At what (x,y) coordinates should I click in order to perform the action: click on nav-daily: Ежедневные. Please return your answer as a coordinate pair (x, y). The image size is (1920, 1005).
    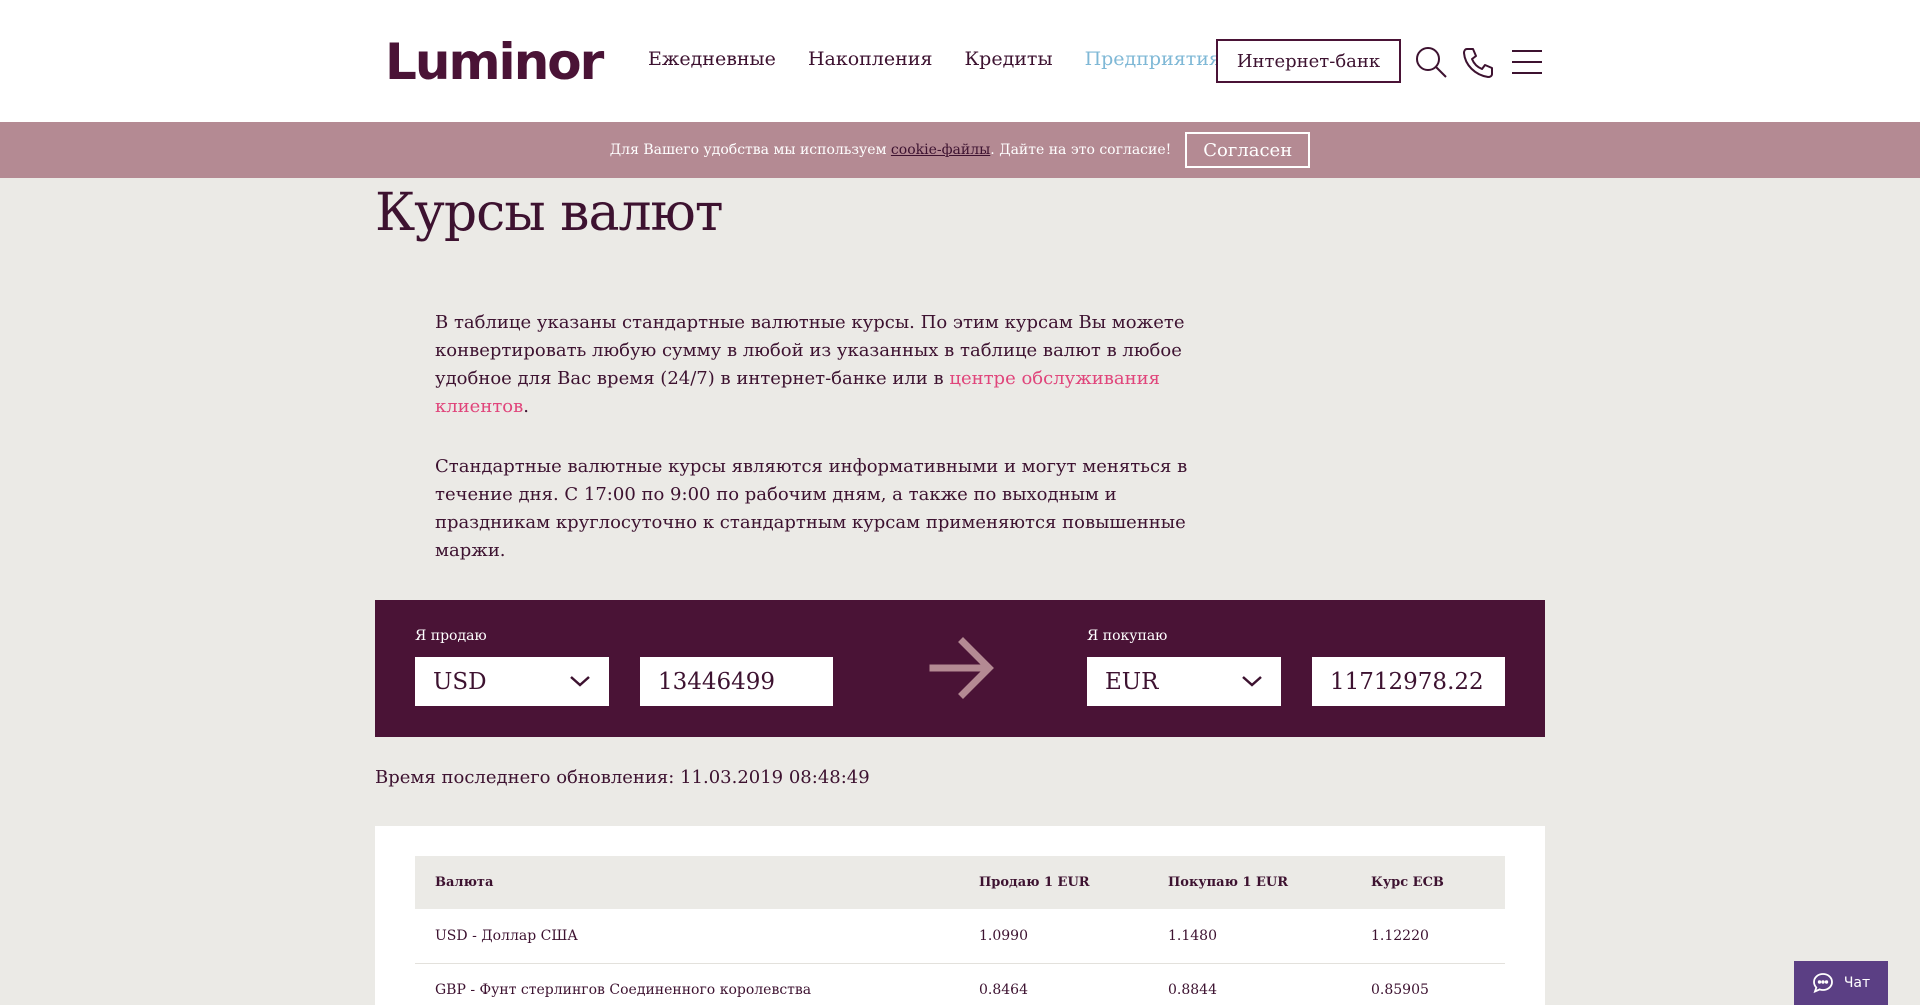
    Looking at the image, I should click on (712, 59).